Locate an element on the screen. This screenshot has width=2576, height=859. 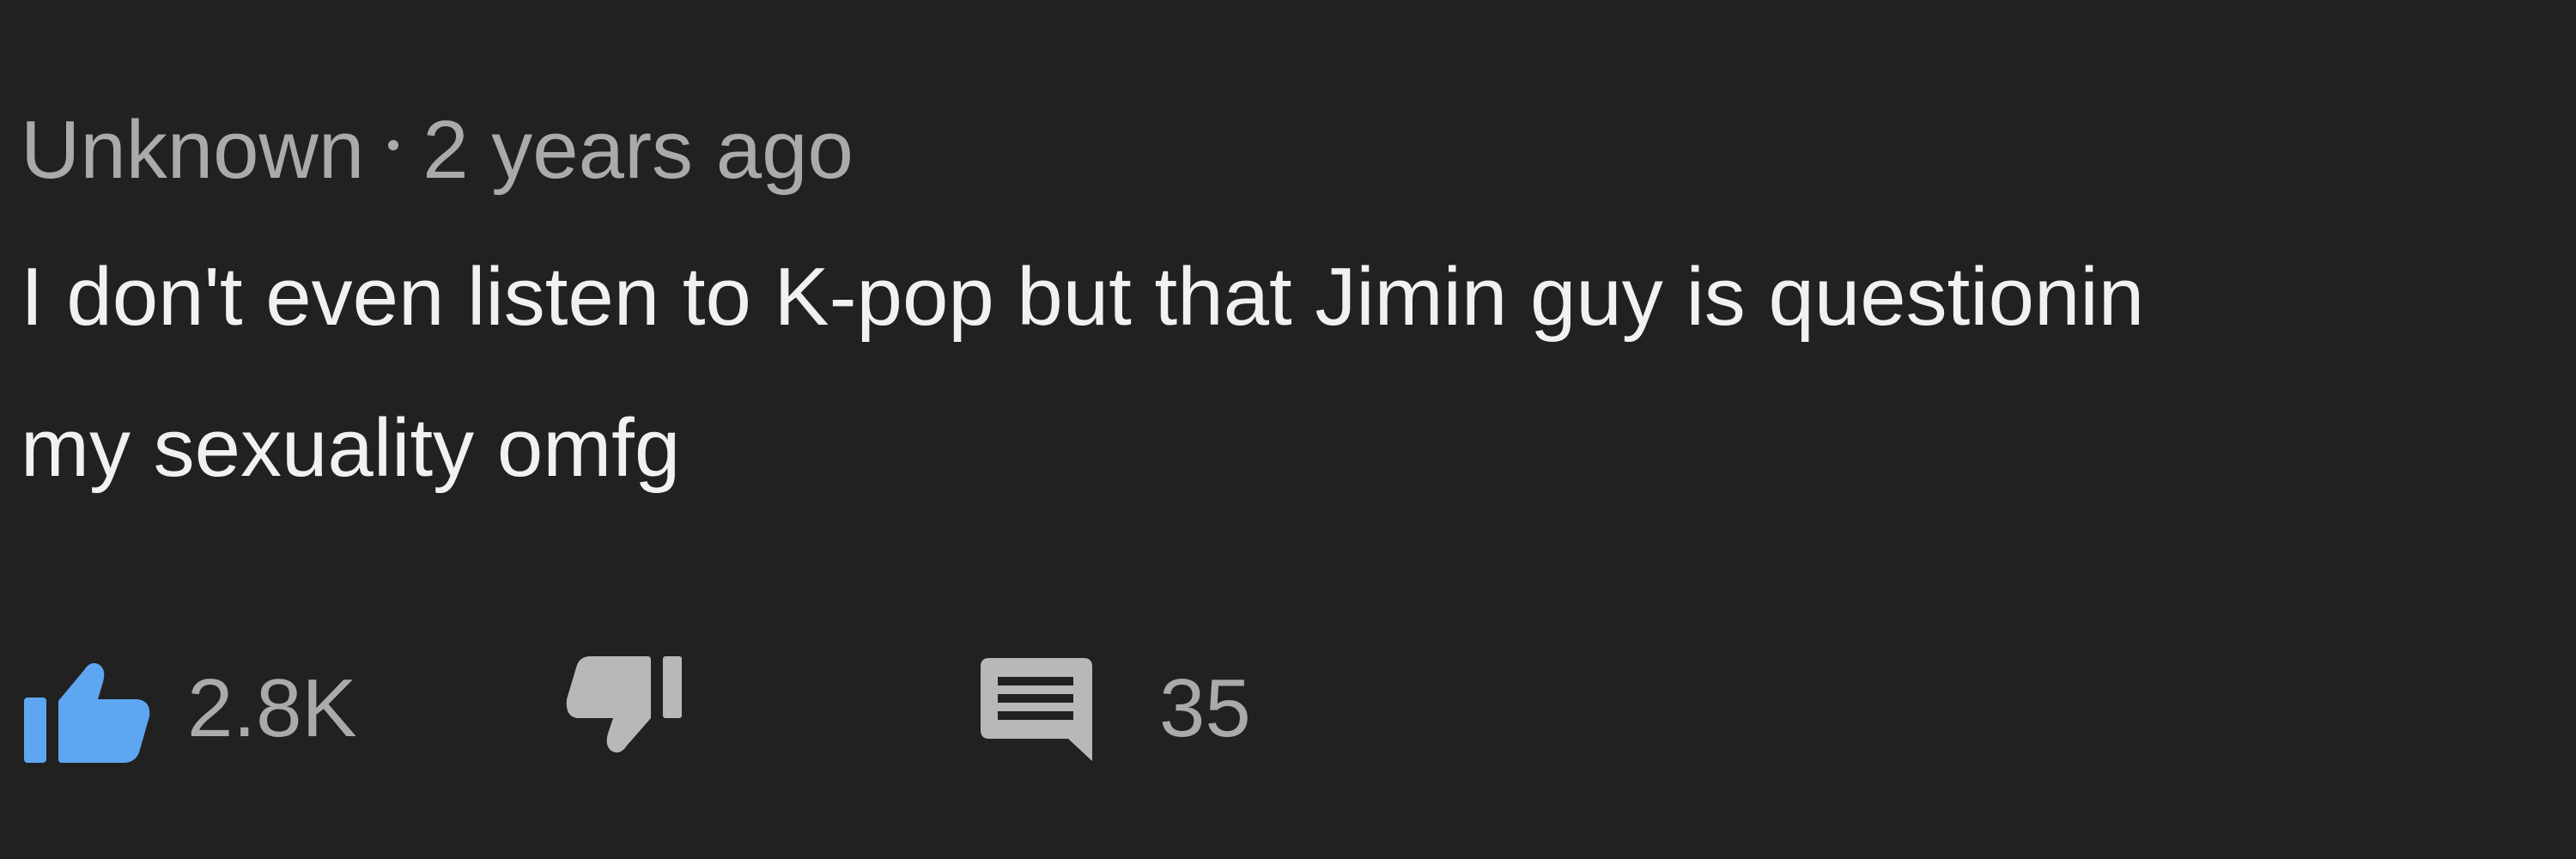
like-button: 2.8K is located at coordinates (188, 709).